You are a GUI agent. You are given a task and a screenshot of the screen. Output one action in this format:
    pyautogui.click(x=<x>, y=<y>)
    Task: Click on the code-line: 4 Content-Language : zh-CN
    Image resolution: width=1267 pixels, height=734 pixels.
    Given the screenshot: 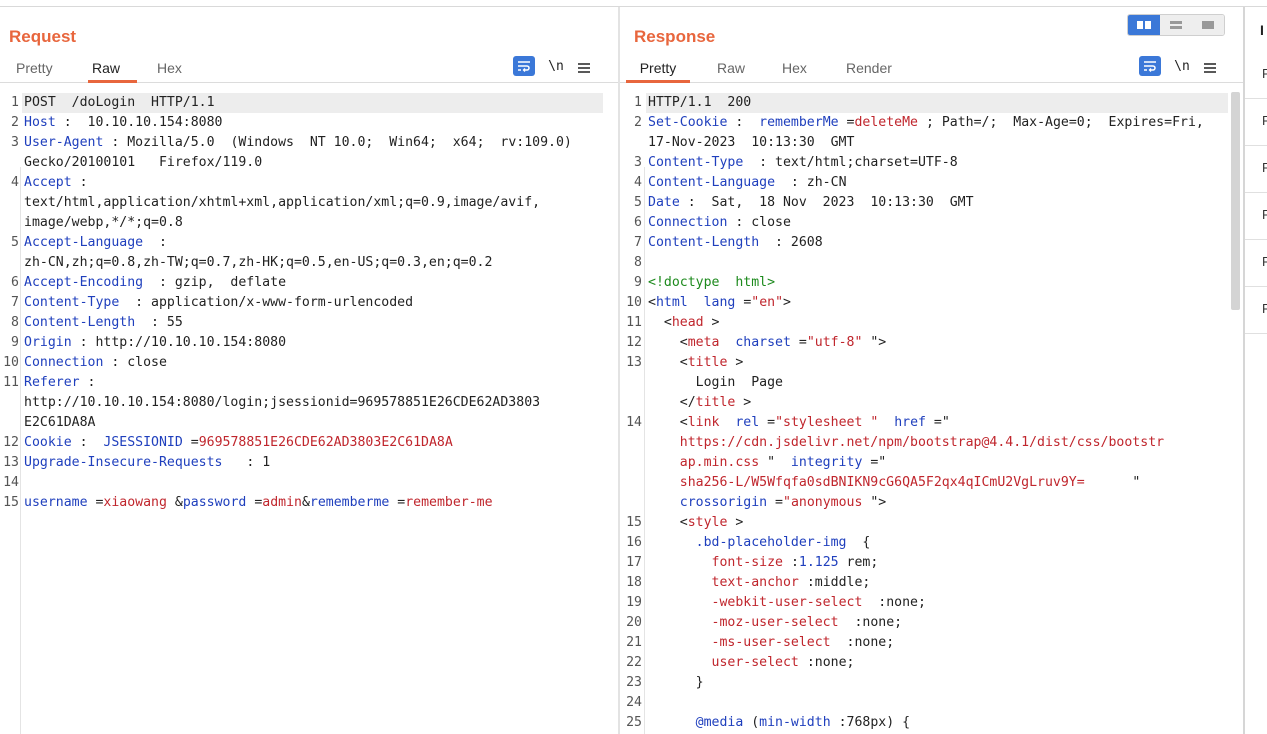 What is the action you would take?
    pyautogui.click(x=931, y=183)
    